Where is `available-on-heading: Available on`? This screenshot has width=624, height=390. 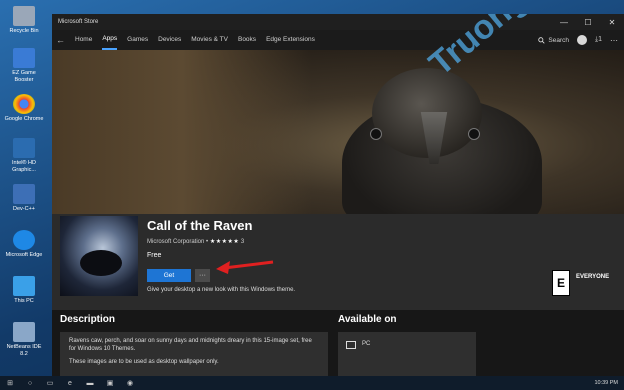
available-on-heading: Available on is located at coordinates (367, 319).